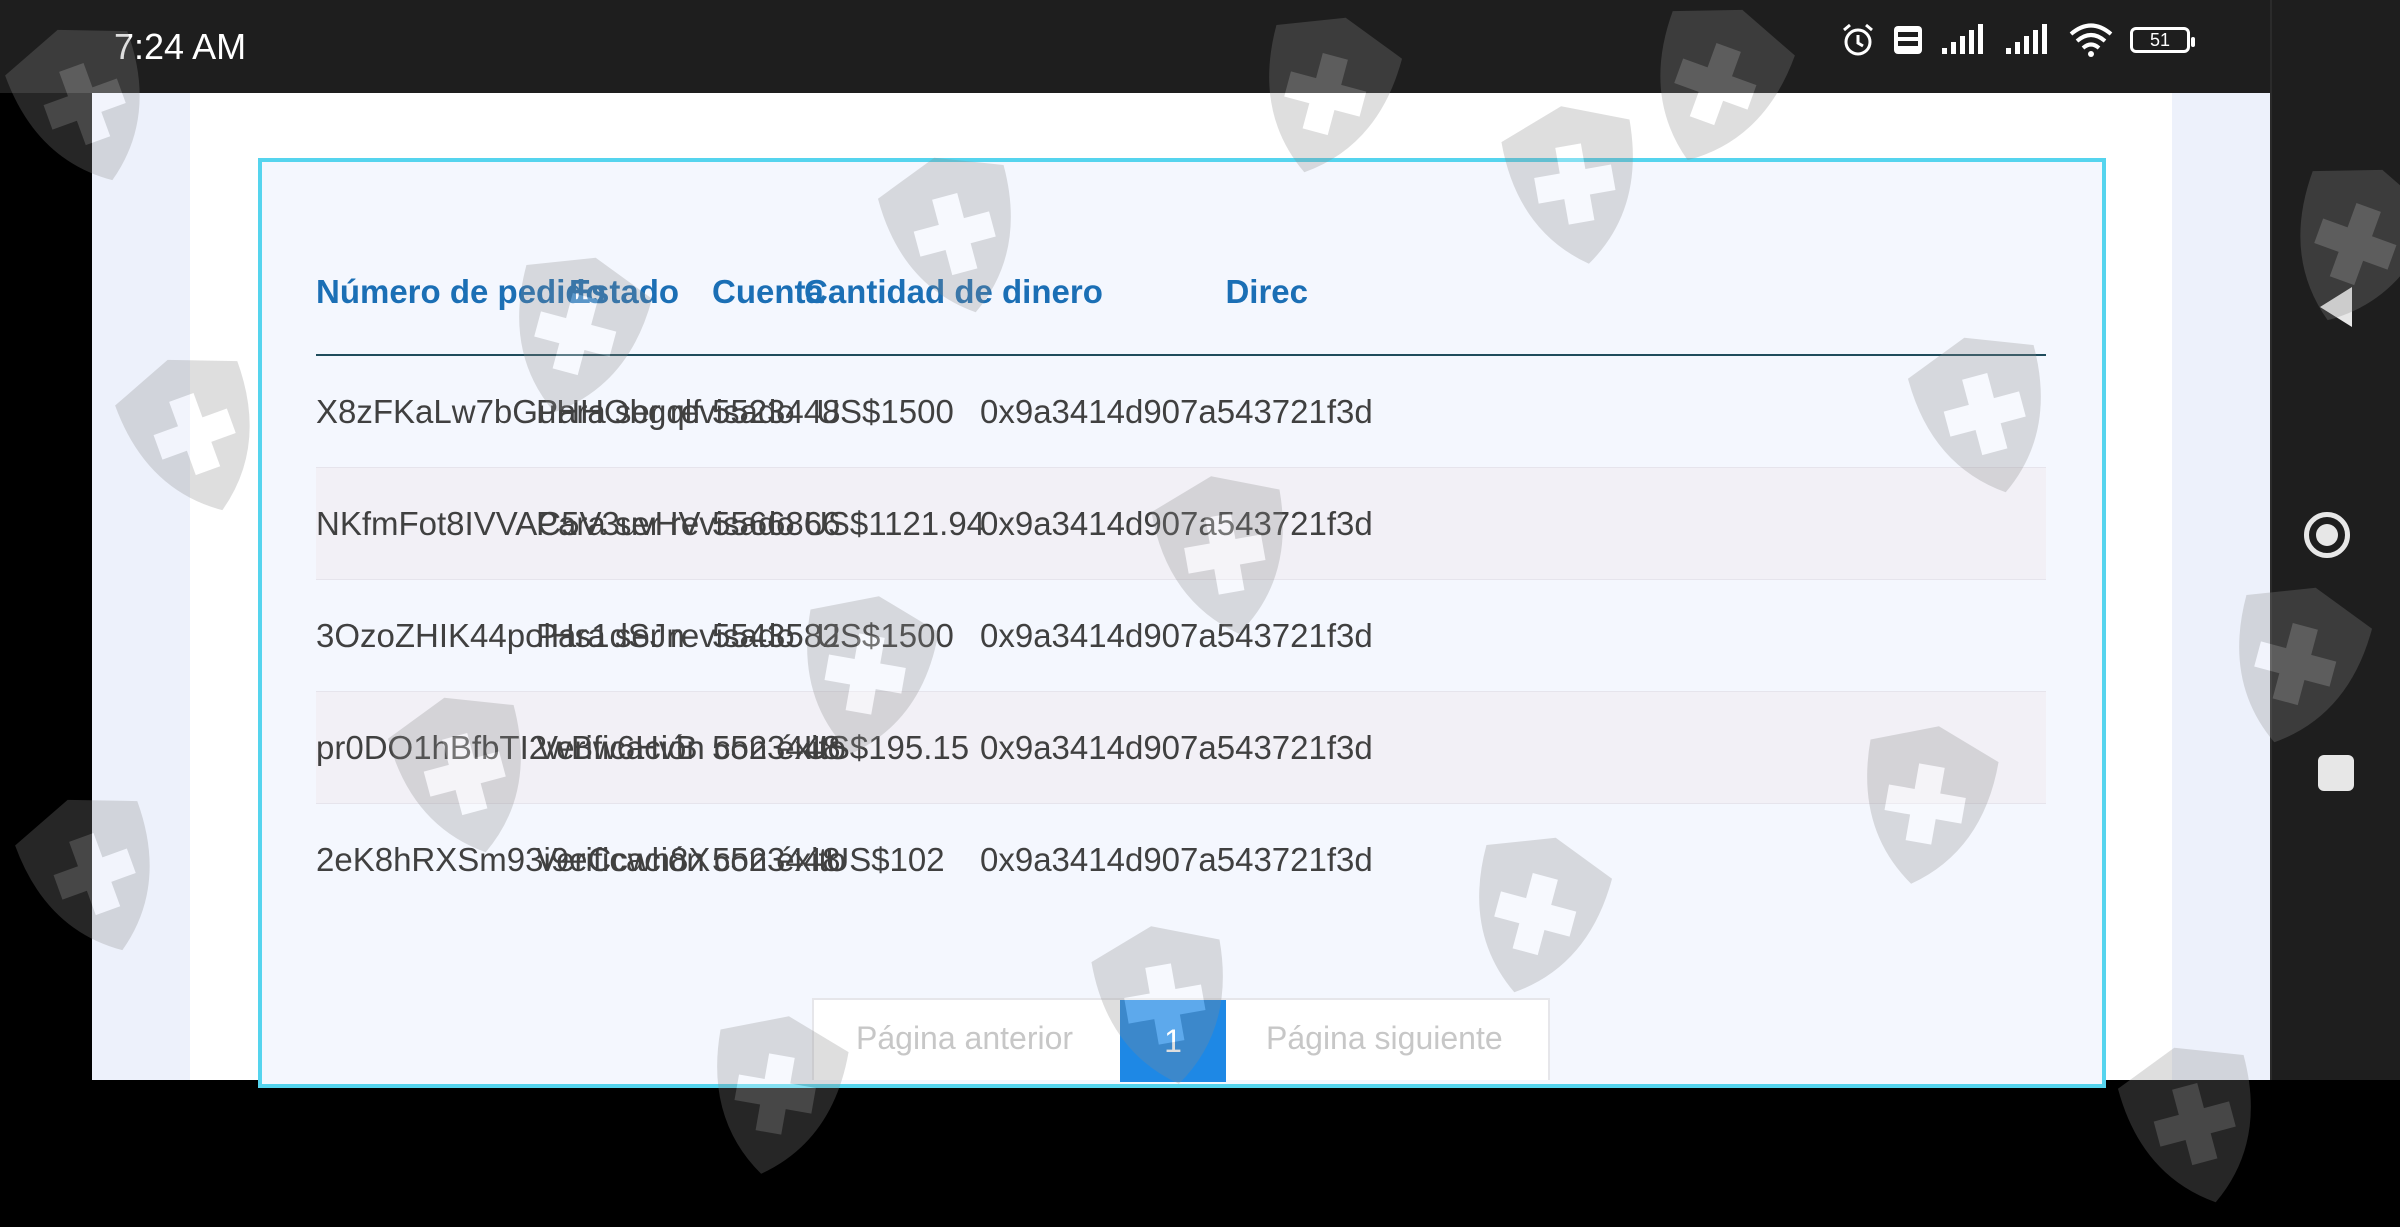 This screenshot has height=1227, width=2400. I want to click on cell-order-number: 2eK8hRXSm93i9eCcwh8X, so click(513, 856).